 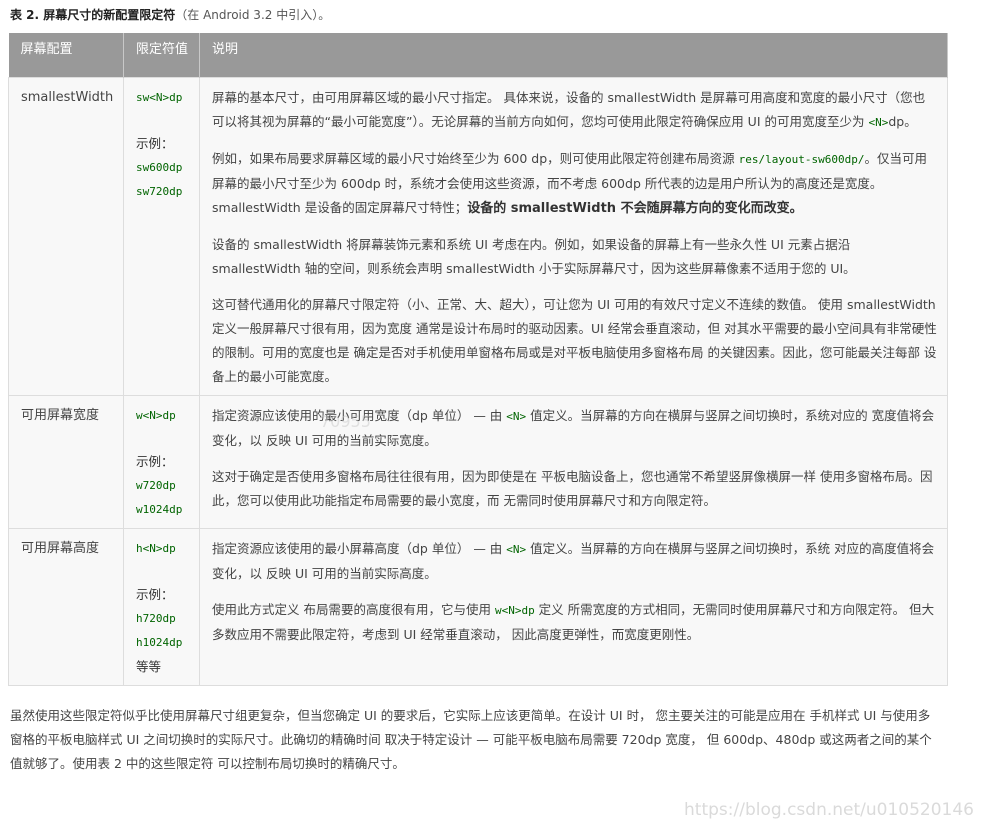 What do you see at coordinates (359, 415) in the screenshot?
I see `description-text: 指定资源应该使用的最小可用宽度（dp 单位） — 由` at bounding box center [359, 415].